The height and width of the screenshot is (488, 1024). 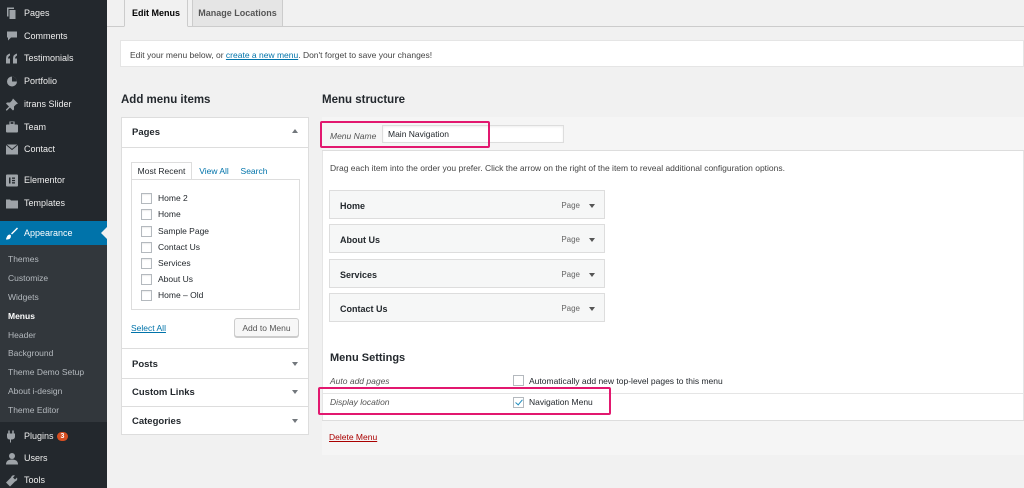 I want to click on notice-text-after: . Don't forget to save your changes!, so click(x=365, y=55).